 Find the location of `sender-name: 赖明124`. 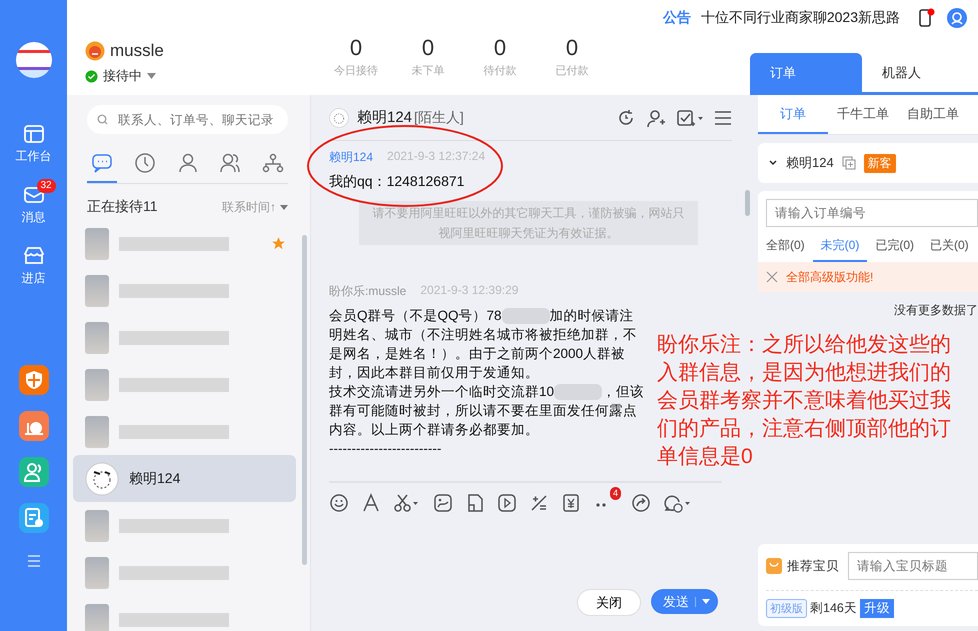

sender-name: 赖明124 is located at coordinates (351, 157).